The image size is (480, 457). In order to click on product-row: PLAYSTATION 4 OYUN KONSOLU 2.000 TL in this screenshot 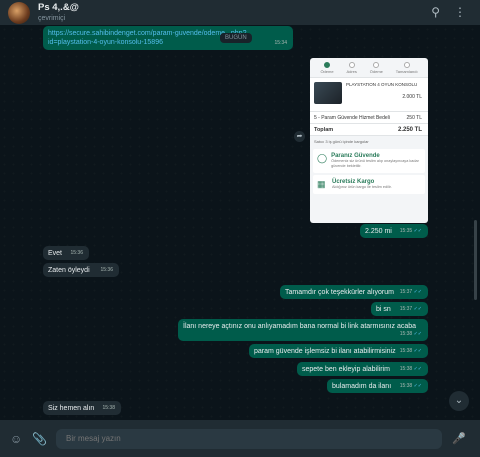, I will do `click(369, 95)`.